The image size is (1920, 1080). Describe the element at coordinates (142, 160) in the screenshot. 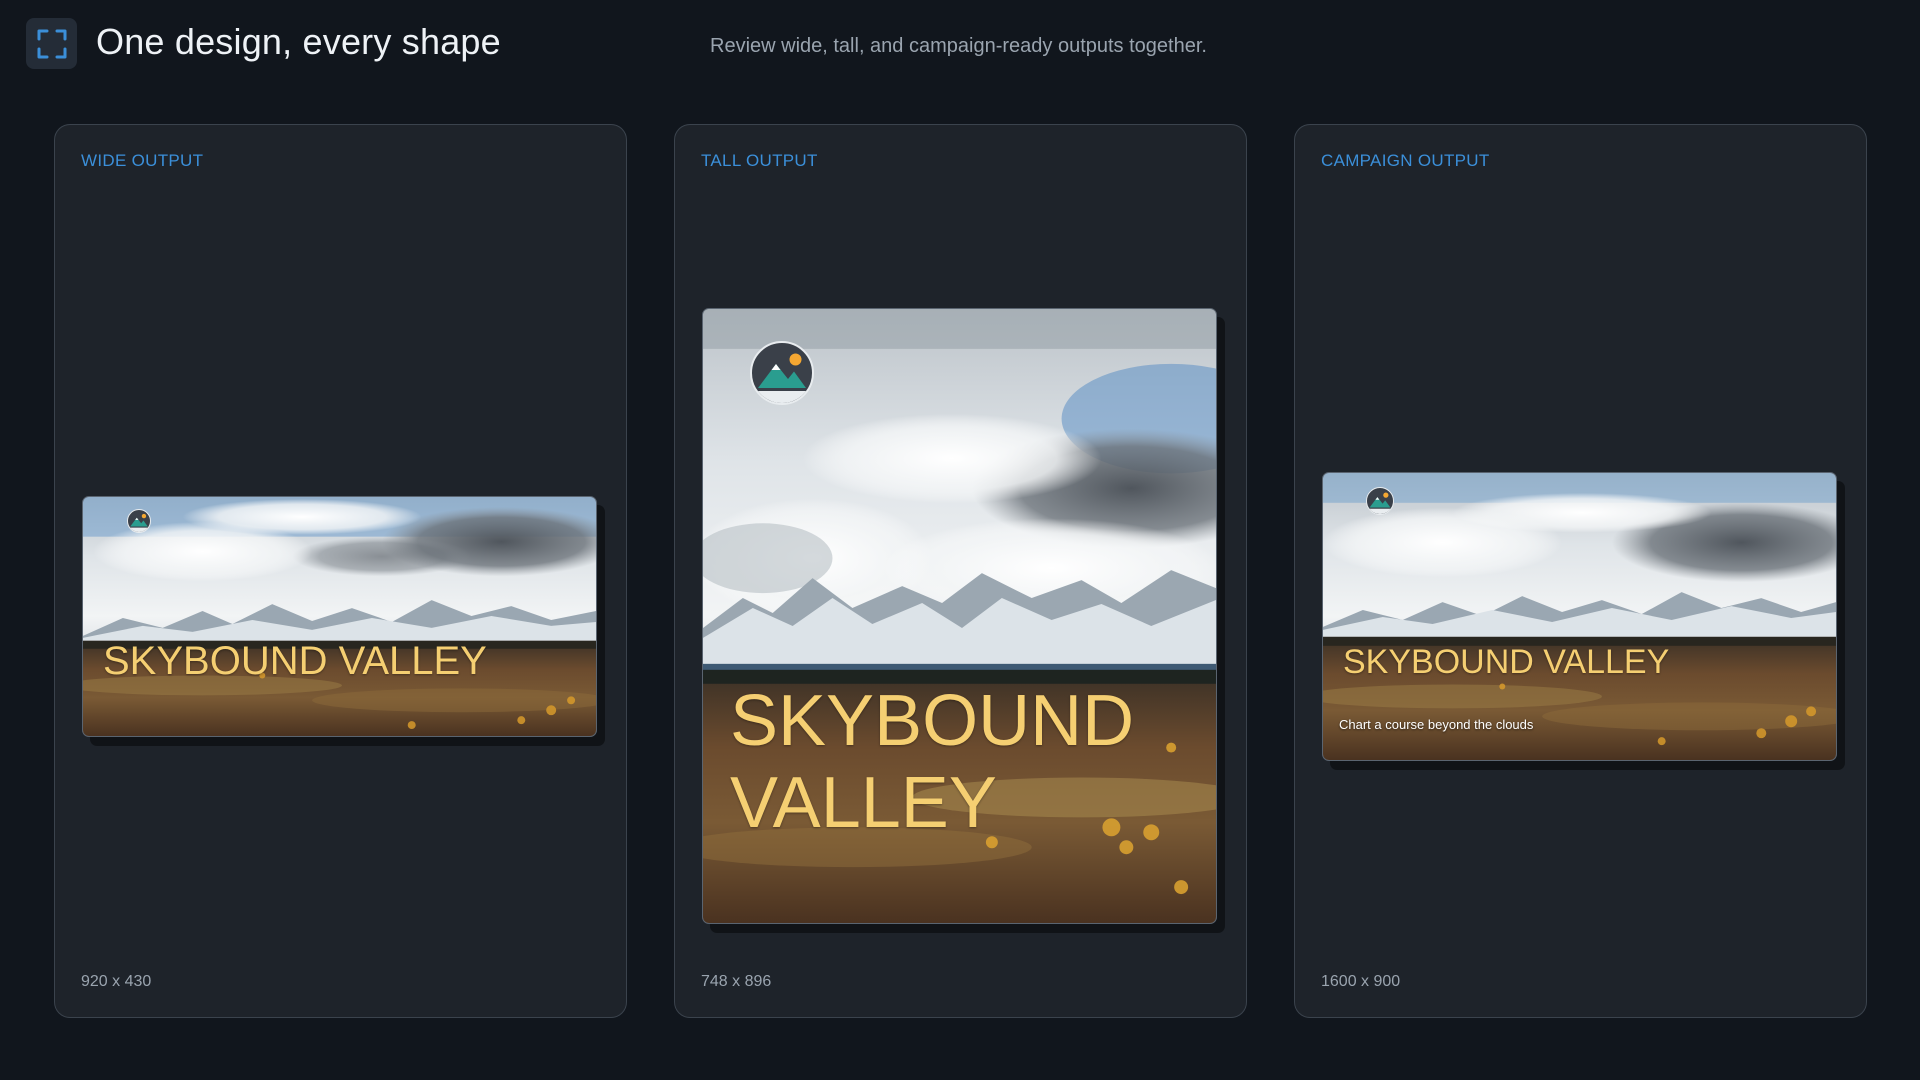

I see `panel-label: WIDE OUTPUT` at that location.